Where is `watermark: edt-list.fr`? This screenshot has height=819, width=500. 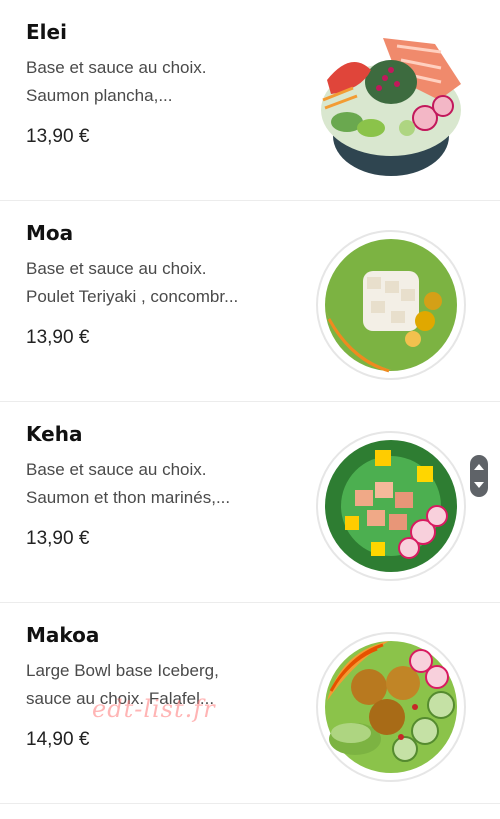 watermark: edt-list.fr is located at coordinates (154, 709).